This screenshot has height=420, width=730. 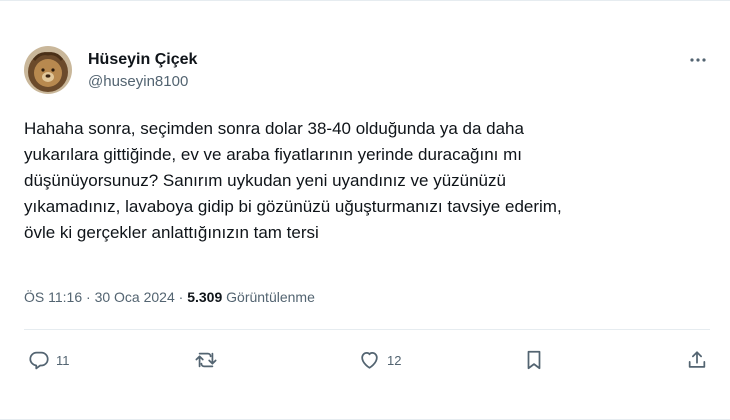 What do you see at coordinates (205, 297) in the screenshot?
I see `views-count: 5.309` at bounding box center [205, 297].